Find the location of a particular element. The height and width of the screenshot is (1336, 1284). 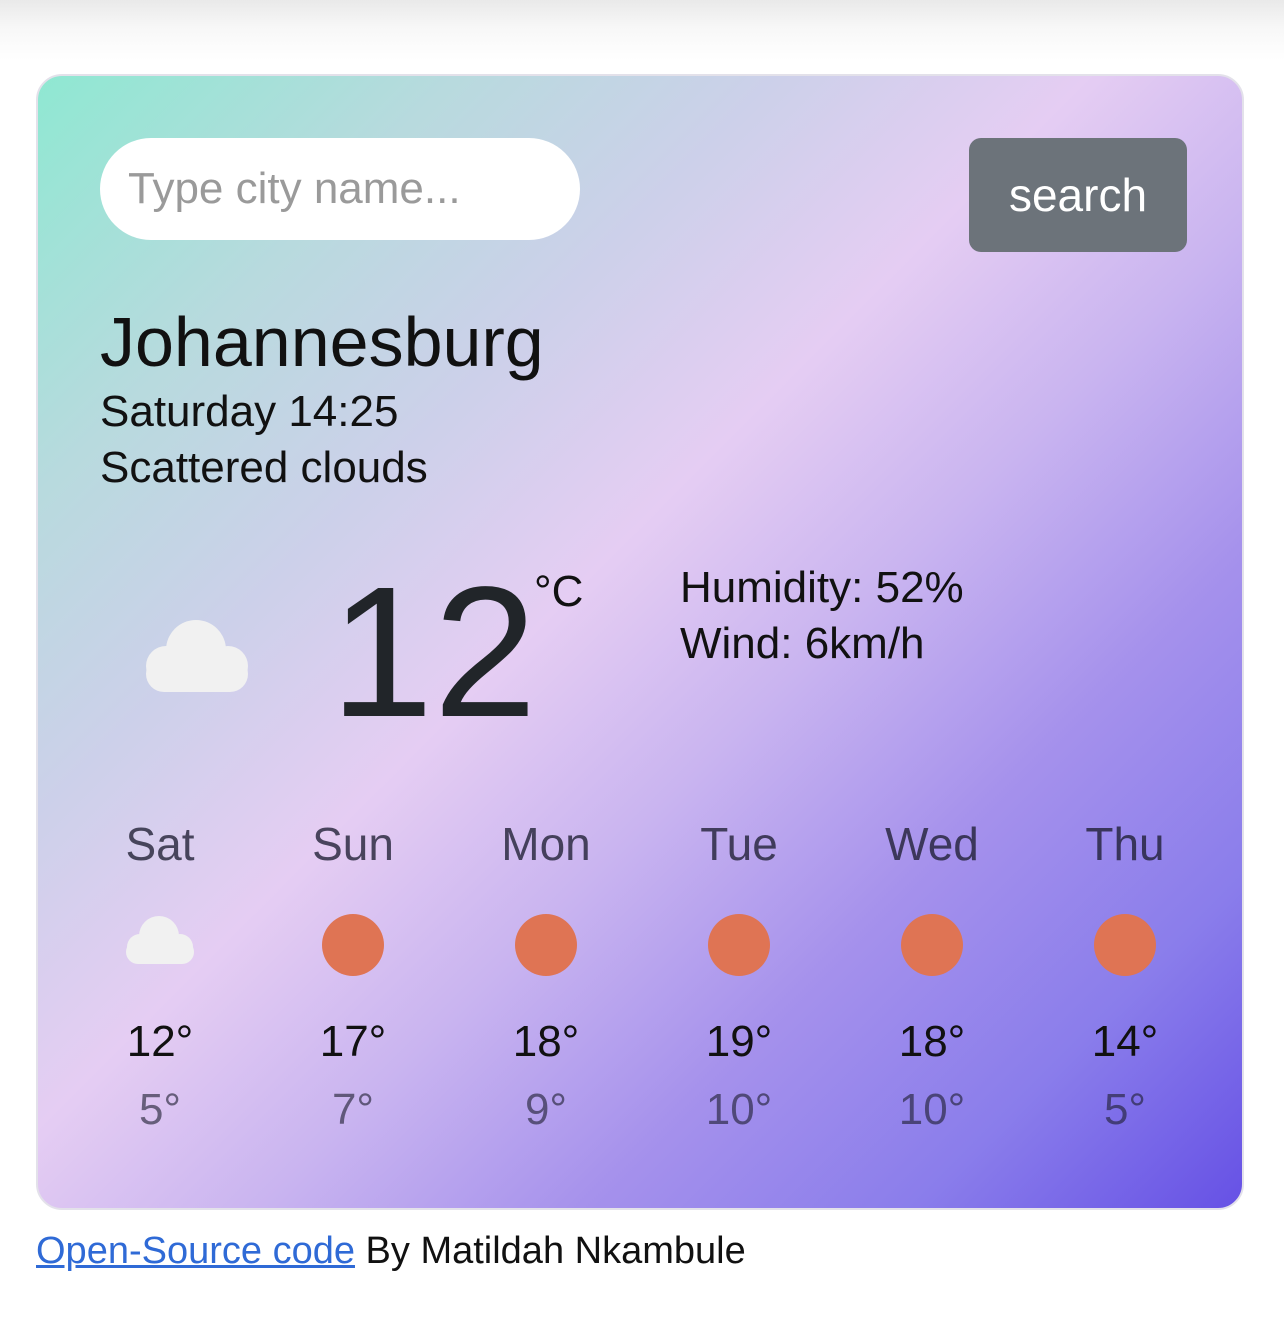

forecast-min-temp: 7° is located at coordinates (353, 1109).